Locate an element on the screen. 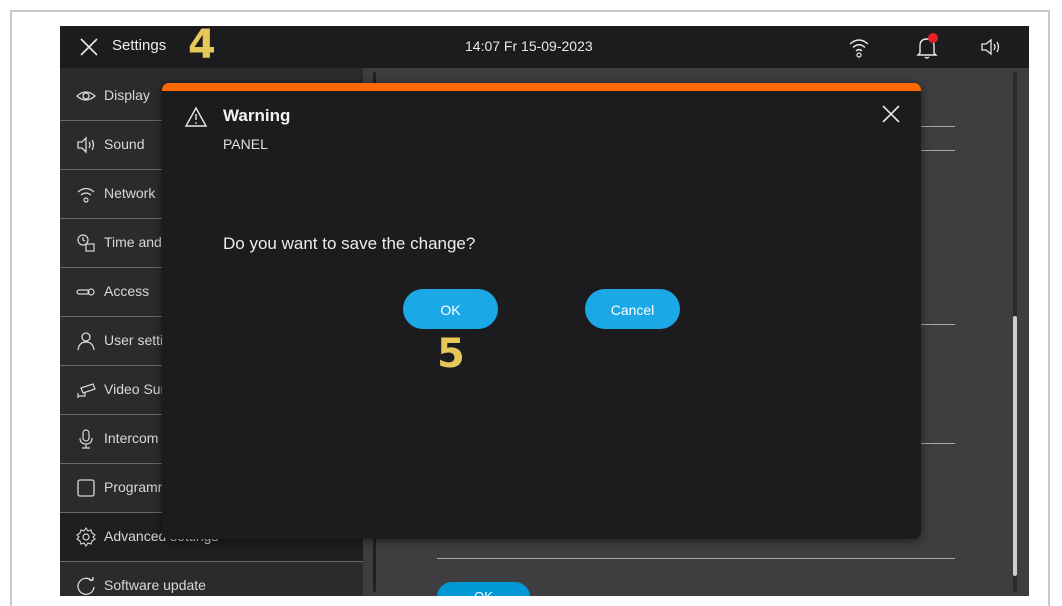 The width and height of the screenshot is (1062, 606). datetime-display: 14:07 Fr 15-09-2023 is located at coordinates (529, 46).